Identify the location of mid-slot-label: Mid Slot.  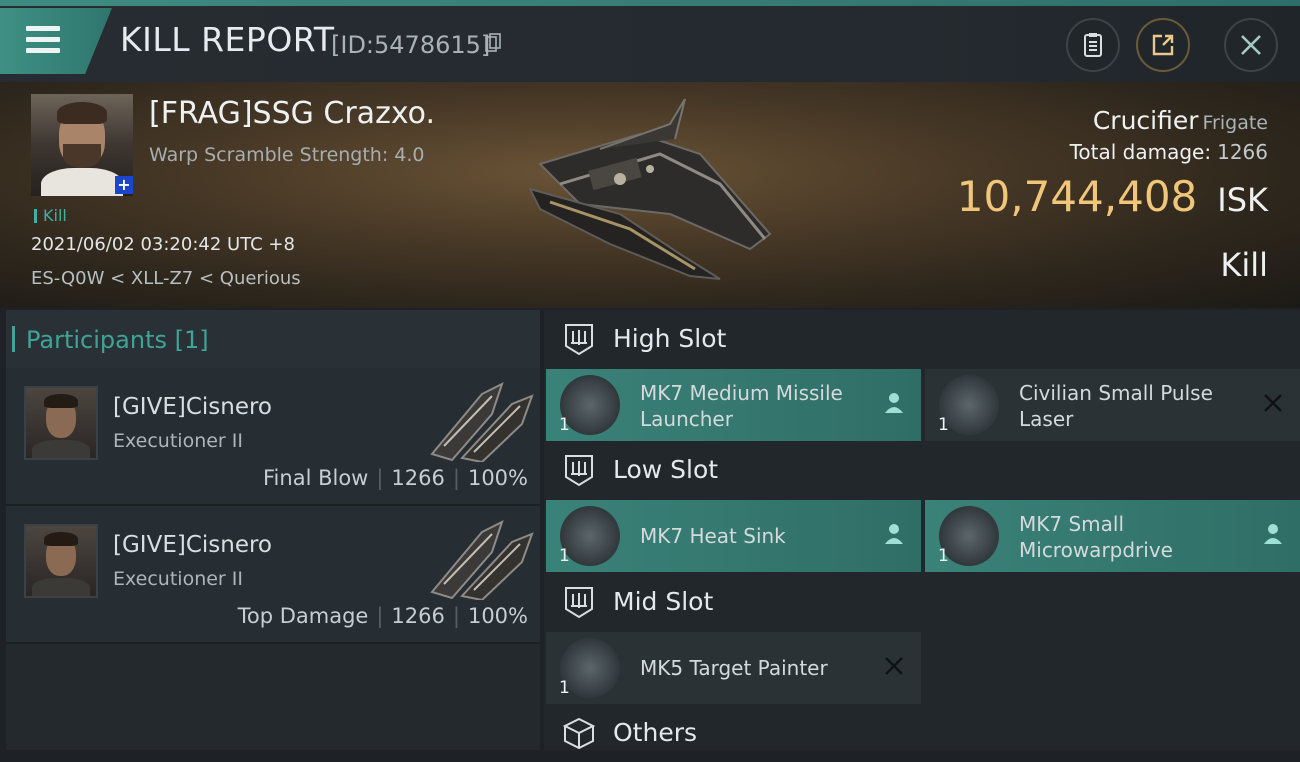
(663, 601).